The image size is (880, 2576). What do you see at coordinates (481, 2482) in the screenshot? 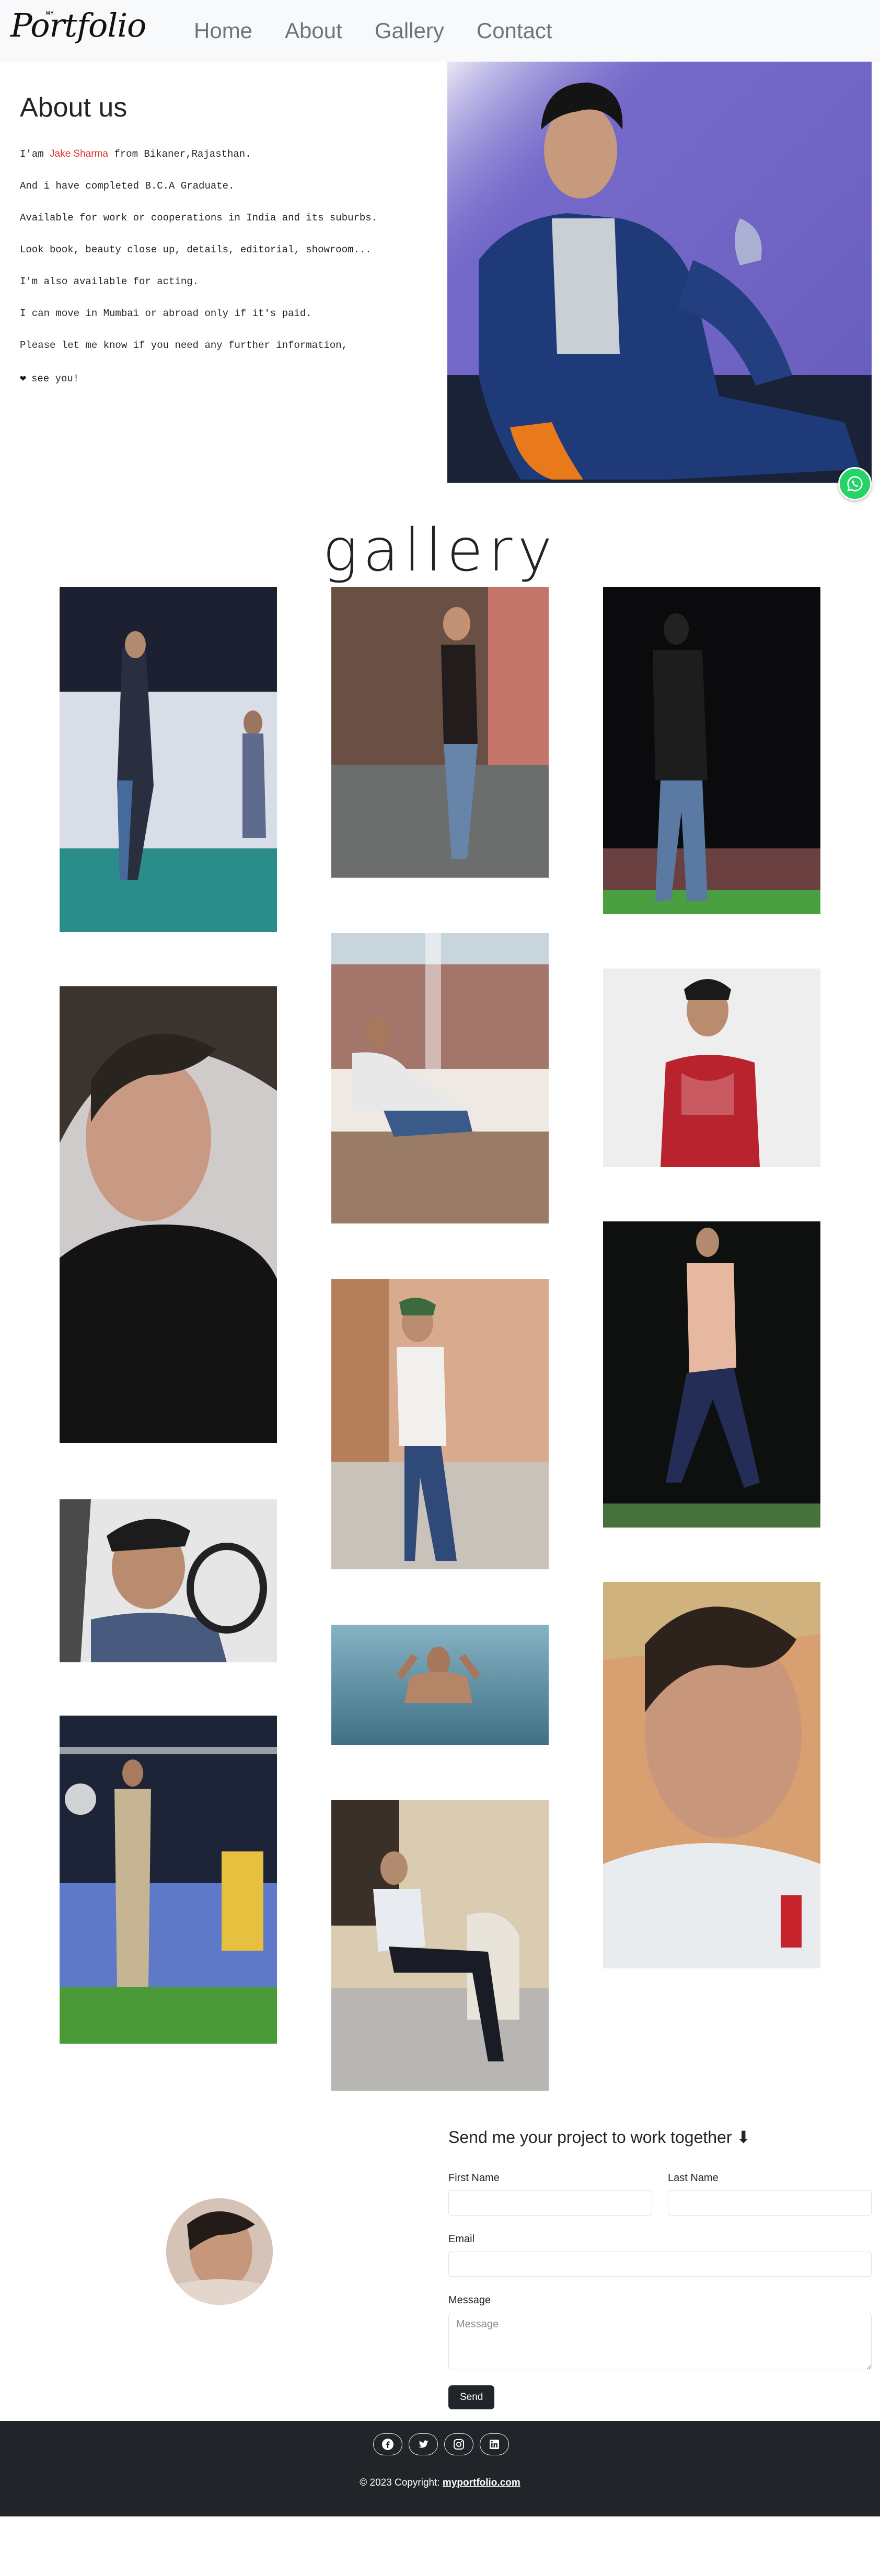
I see `copyright-link: myportfolio.com` at bounding box center [481, 2482].